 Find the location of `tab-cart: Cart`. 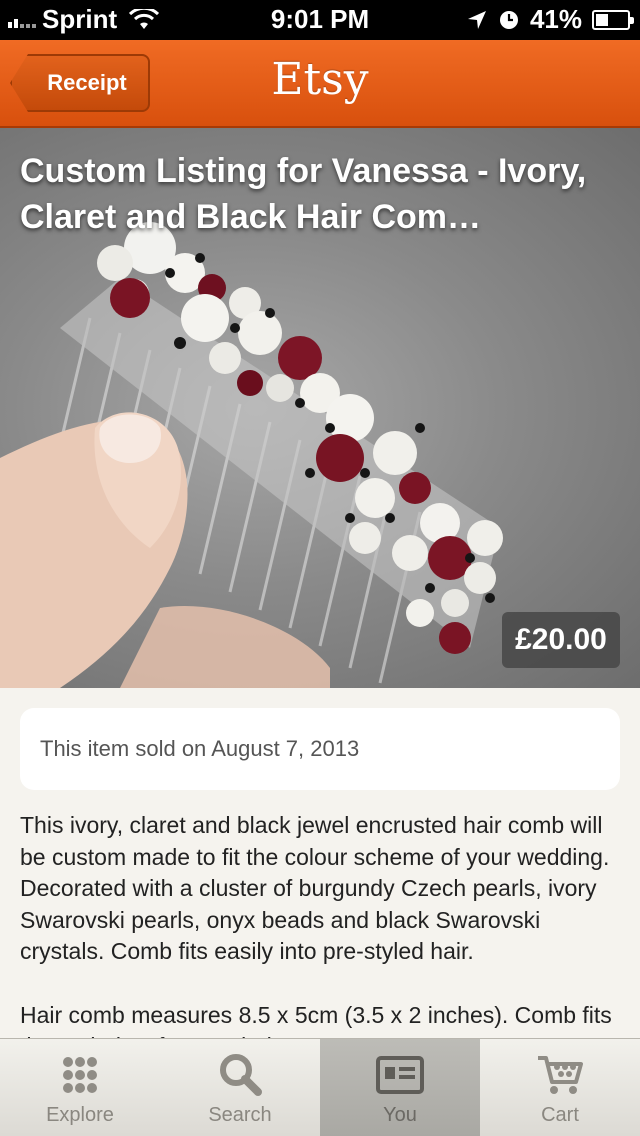

tab-cart: Cart is located at coordinates (560, 1087).